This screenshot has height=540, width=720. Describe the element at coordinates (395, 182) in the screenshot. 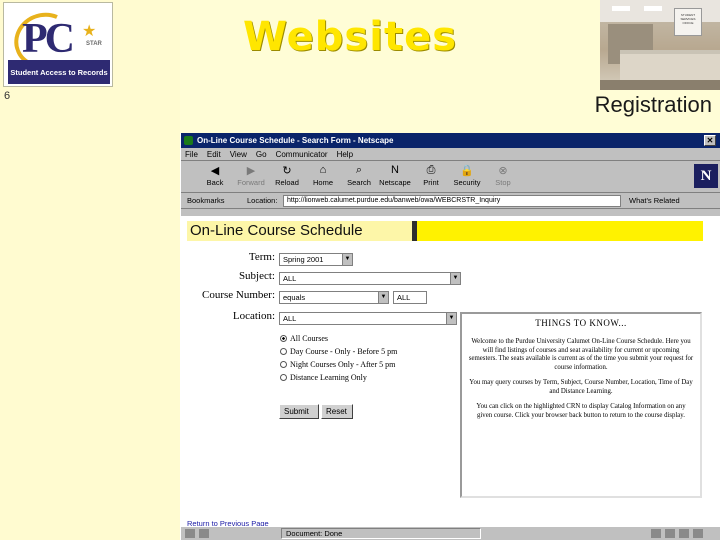

I see `netscape-label: Netscape` at that location.